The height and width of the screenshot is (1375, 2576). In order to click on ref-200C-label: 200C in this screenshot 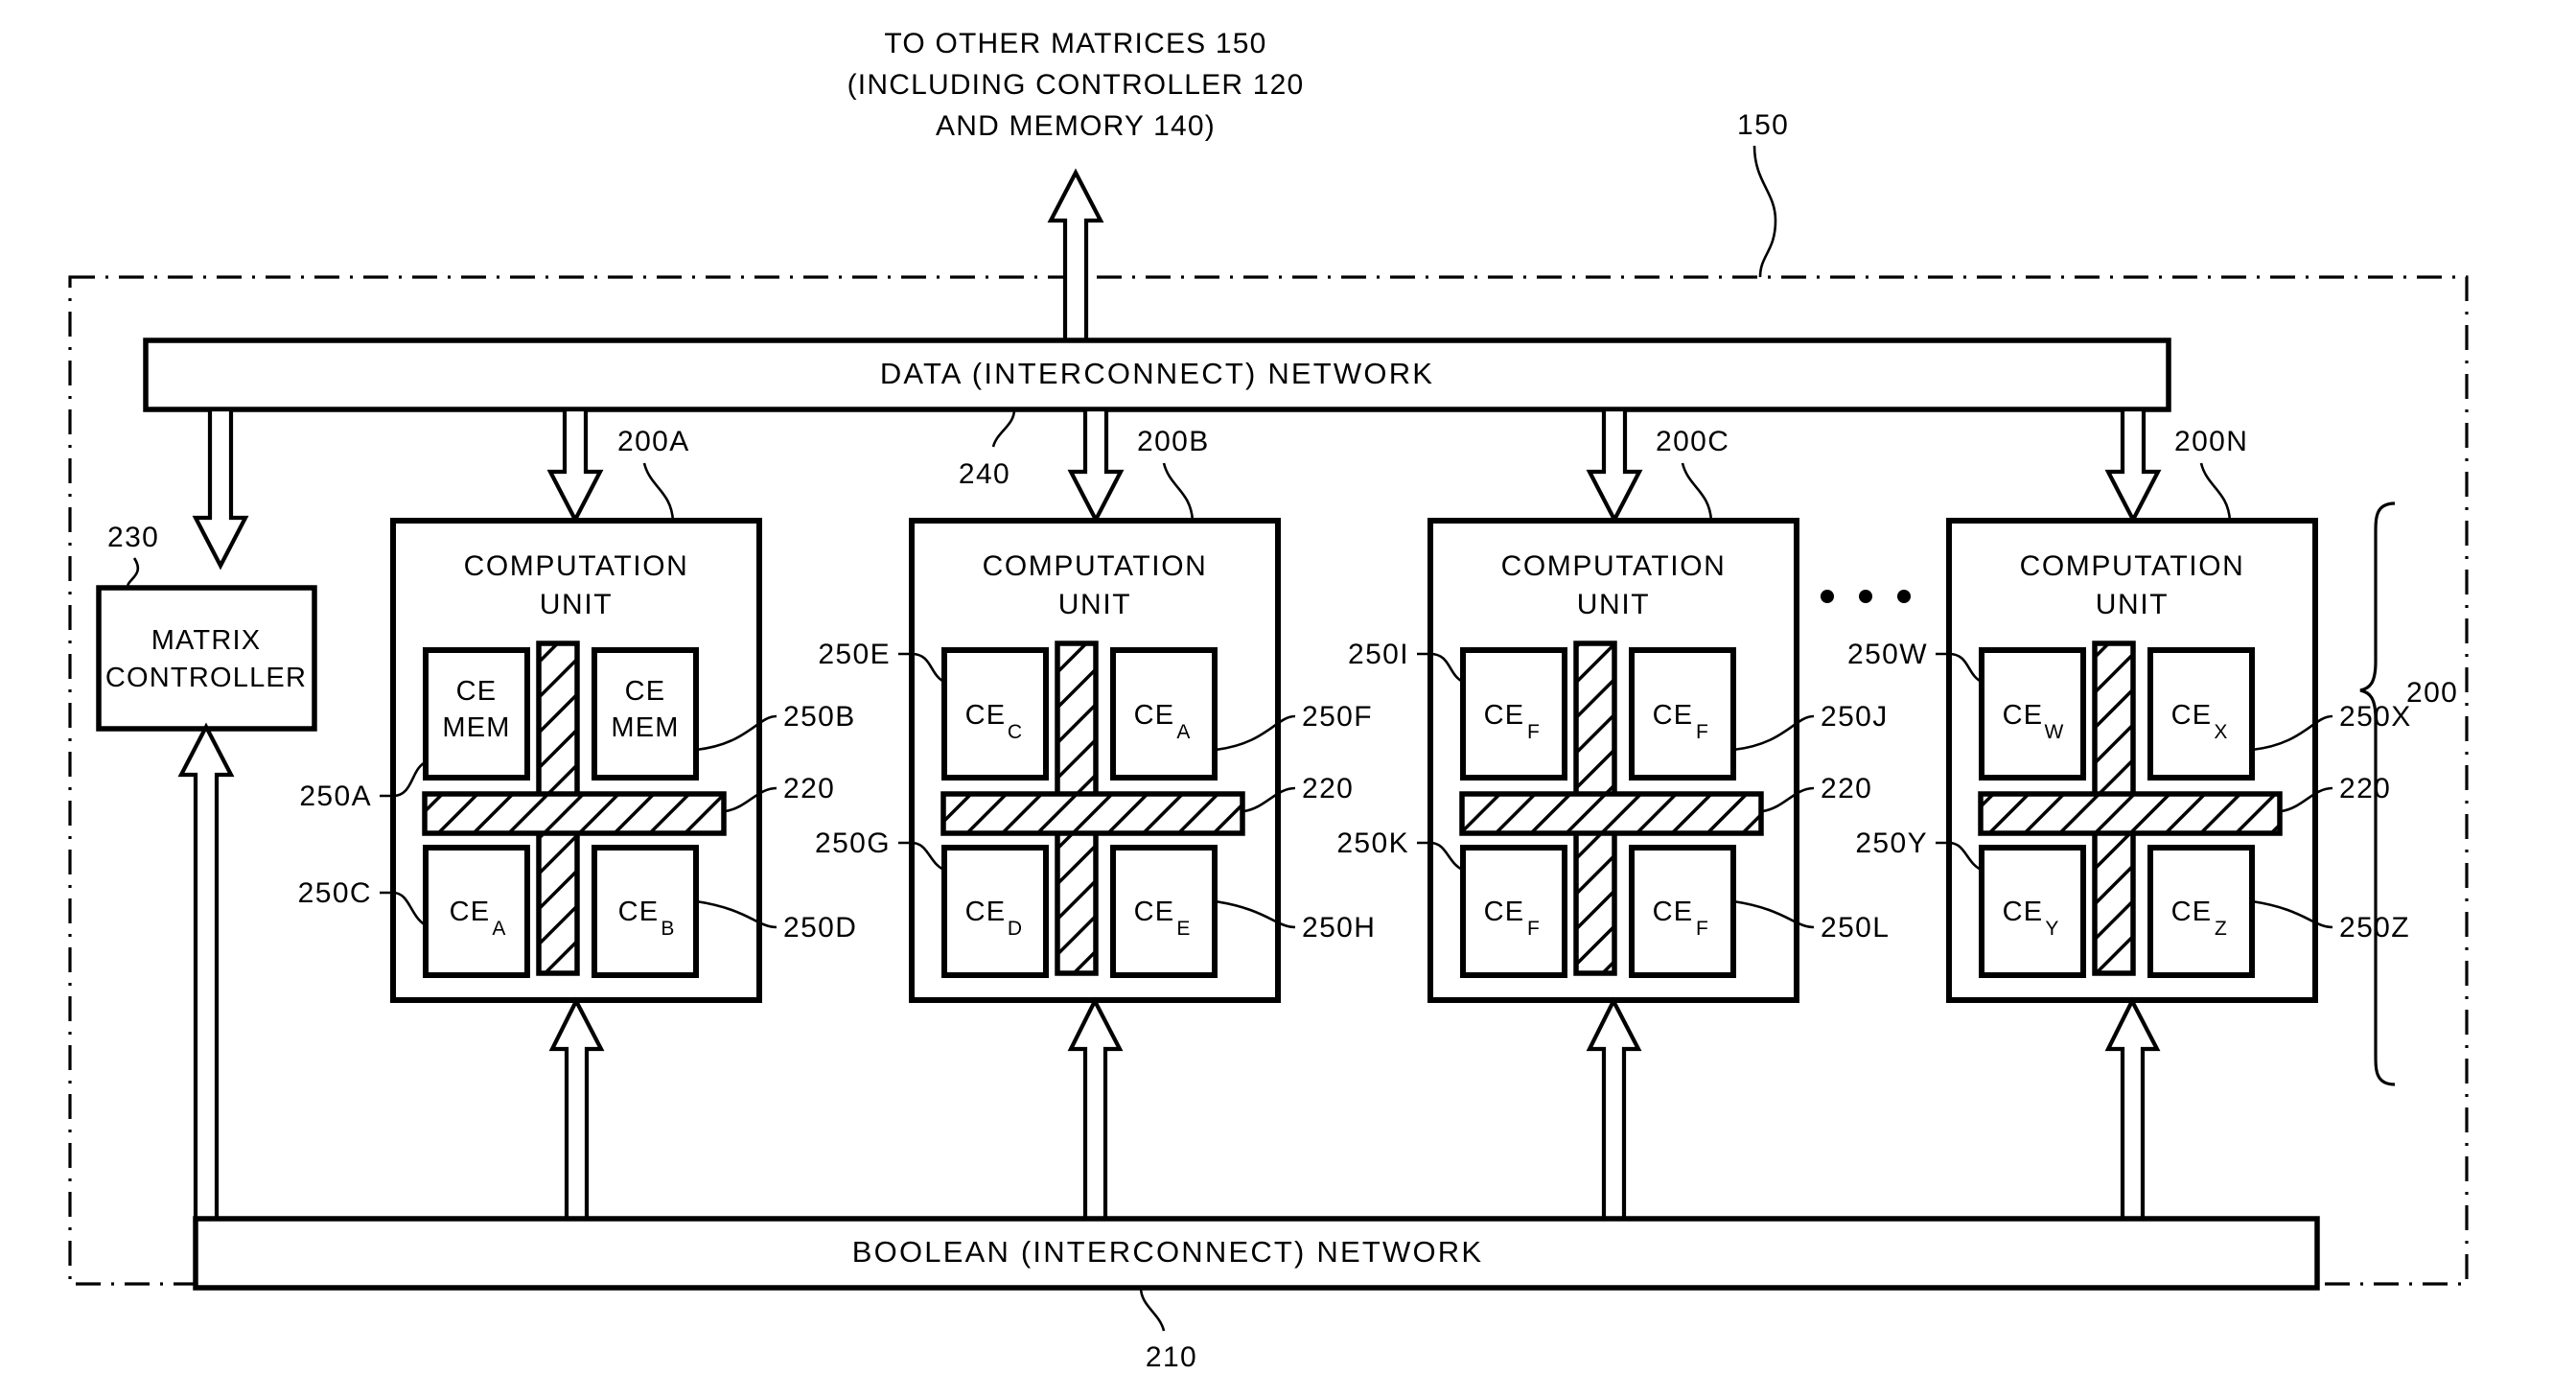, I will do `click(1693, 442)`.